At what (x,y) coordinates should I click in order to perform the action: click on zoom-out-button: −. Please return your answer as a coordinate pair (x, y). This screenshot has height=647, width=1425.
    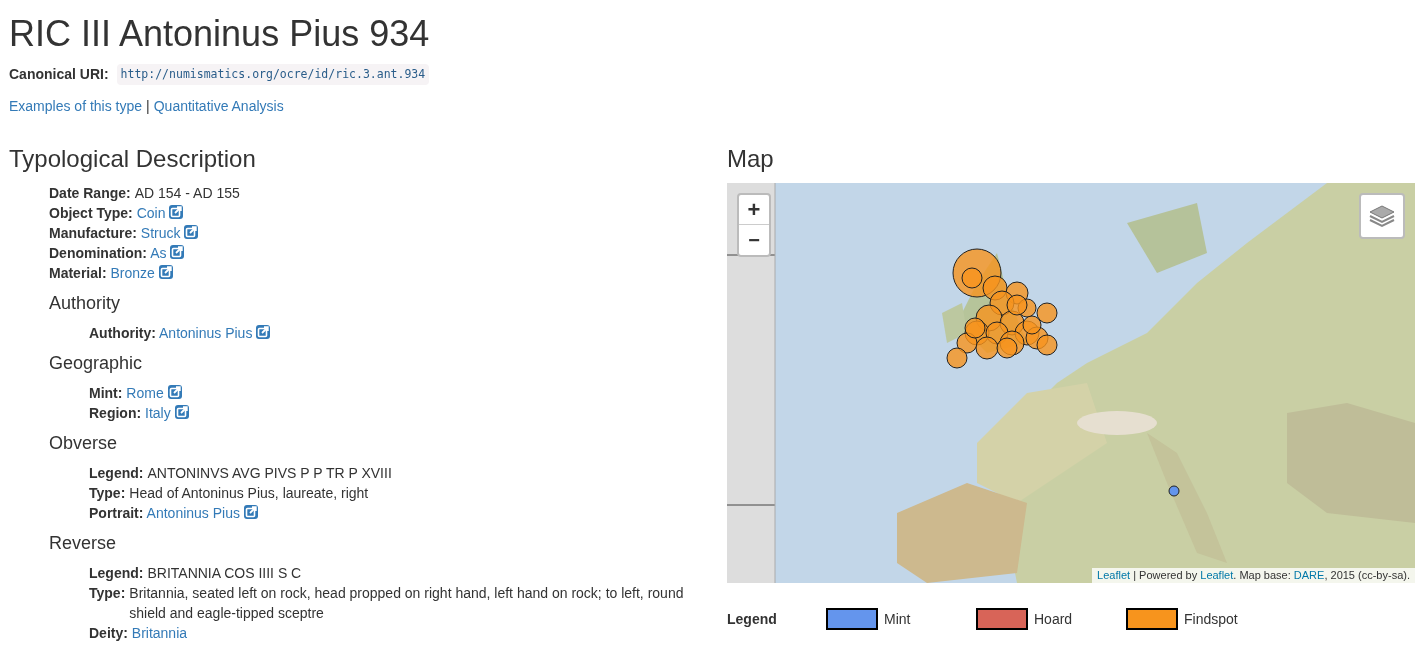
    Looking at the image, I should click on (754, 240).